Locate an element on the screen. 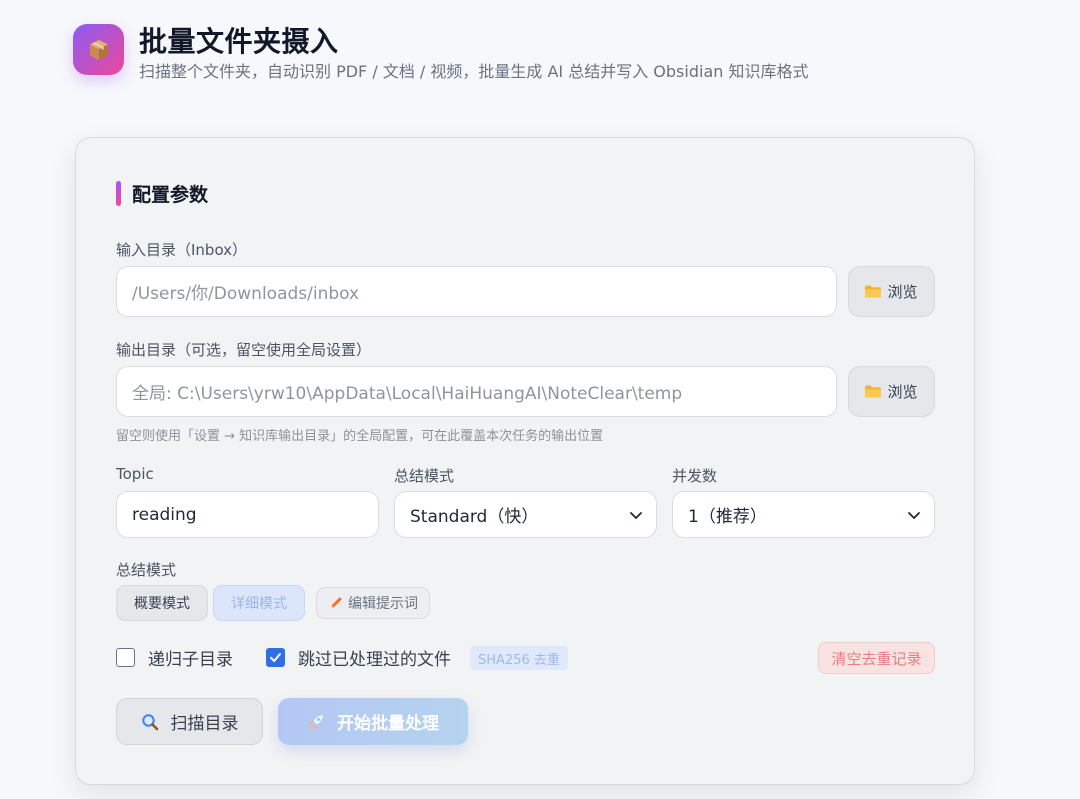 Image resolution: width=1080 pixels, height=799 pixels. start-batch-button: 开始批量处理 is located at coordinates (373, 721).